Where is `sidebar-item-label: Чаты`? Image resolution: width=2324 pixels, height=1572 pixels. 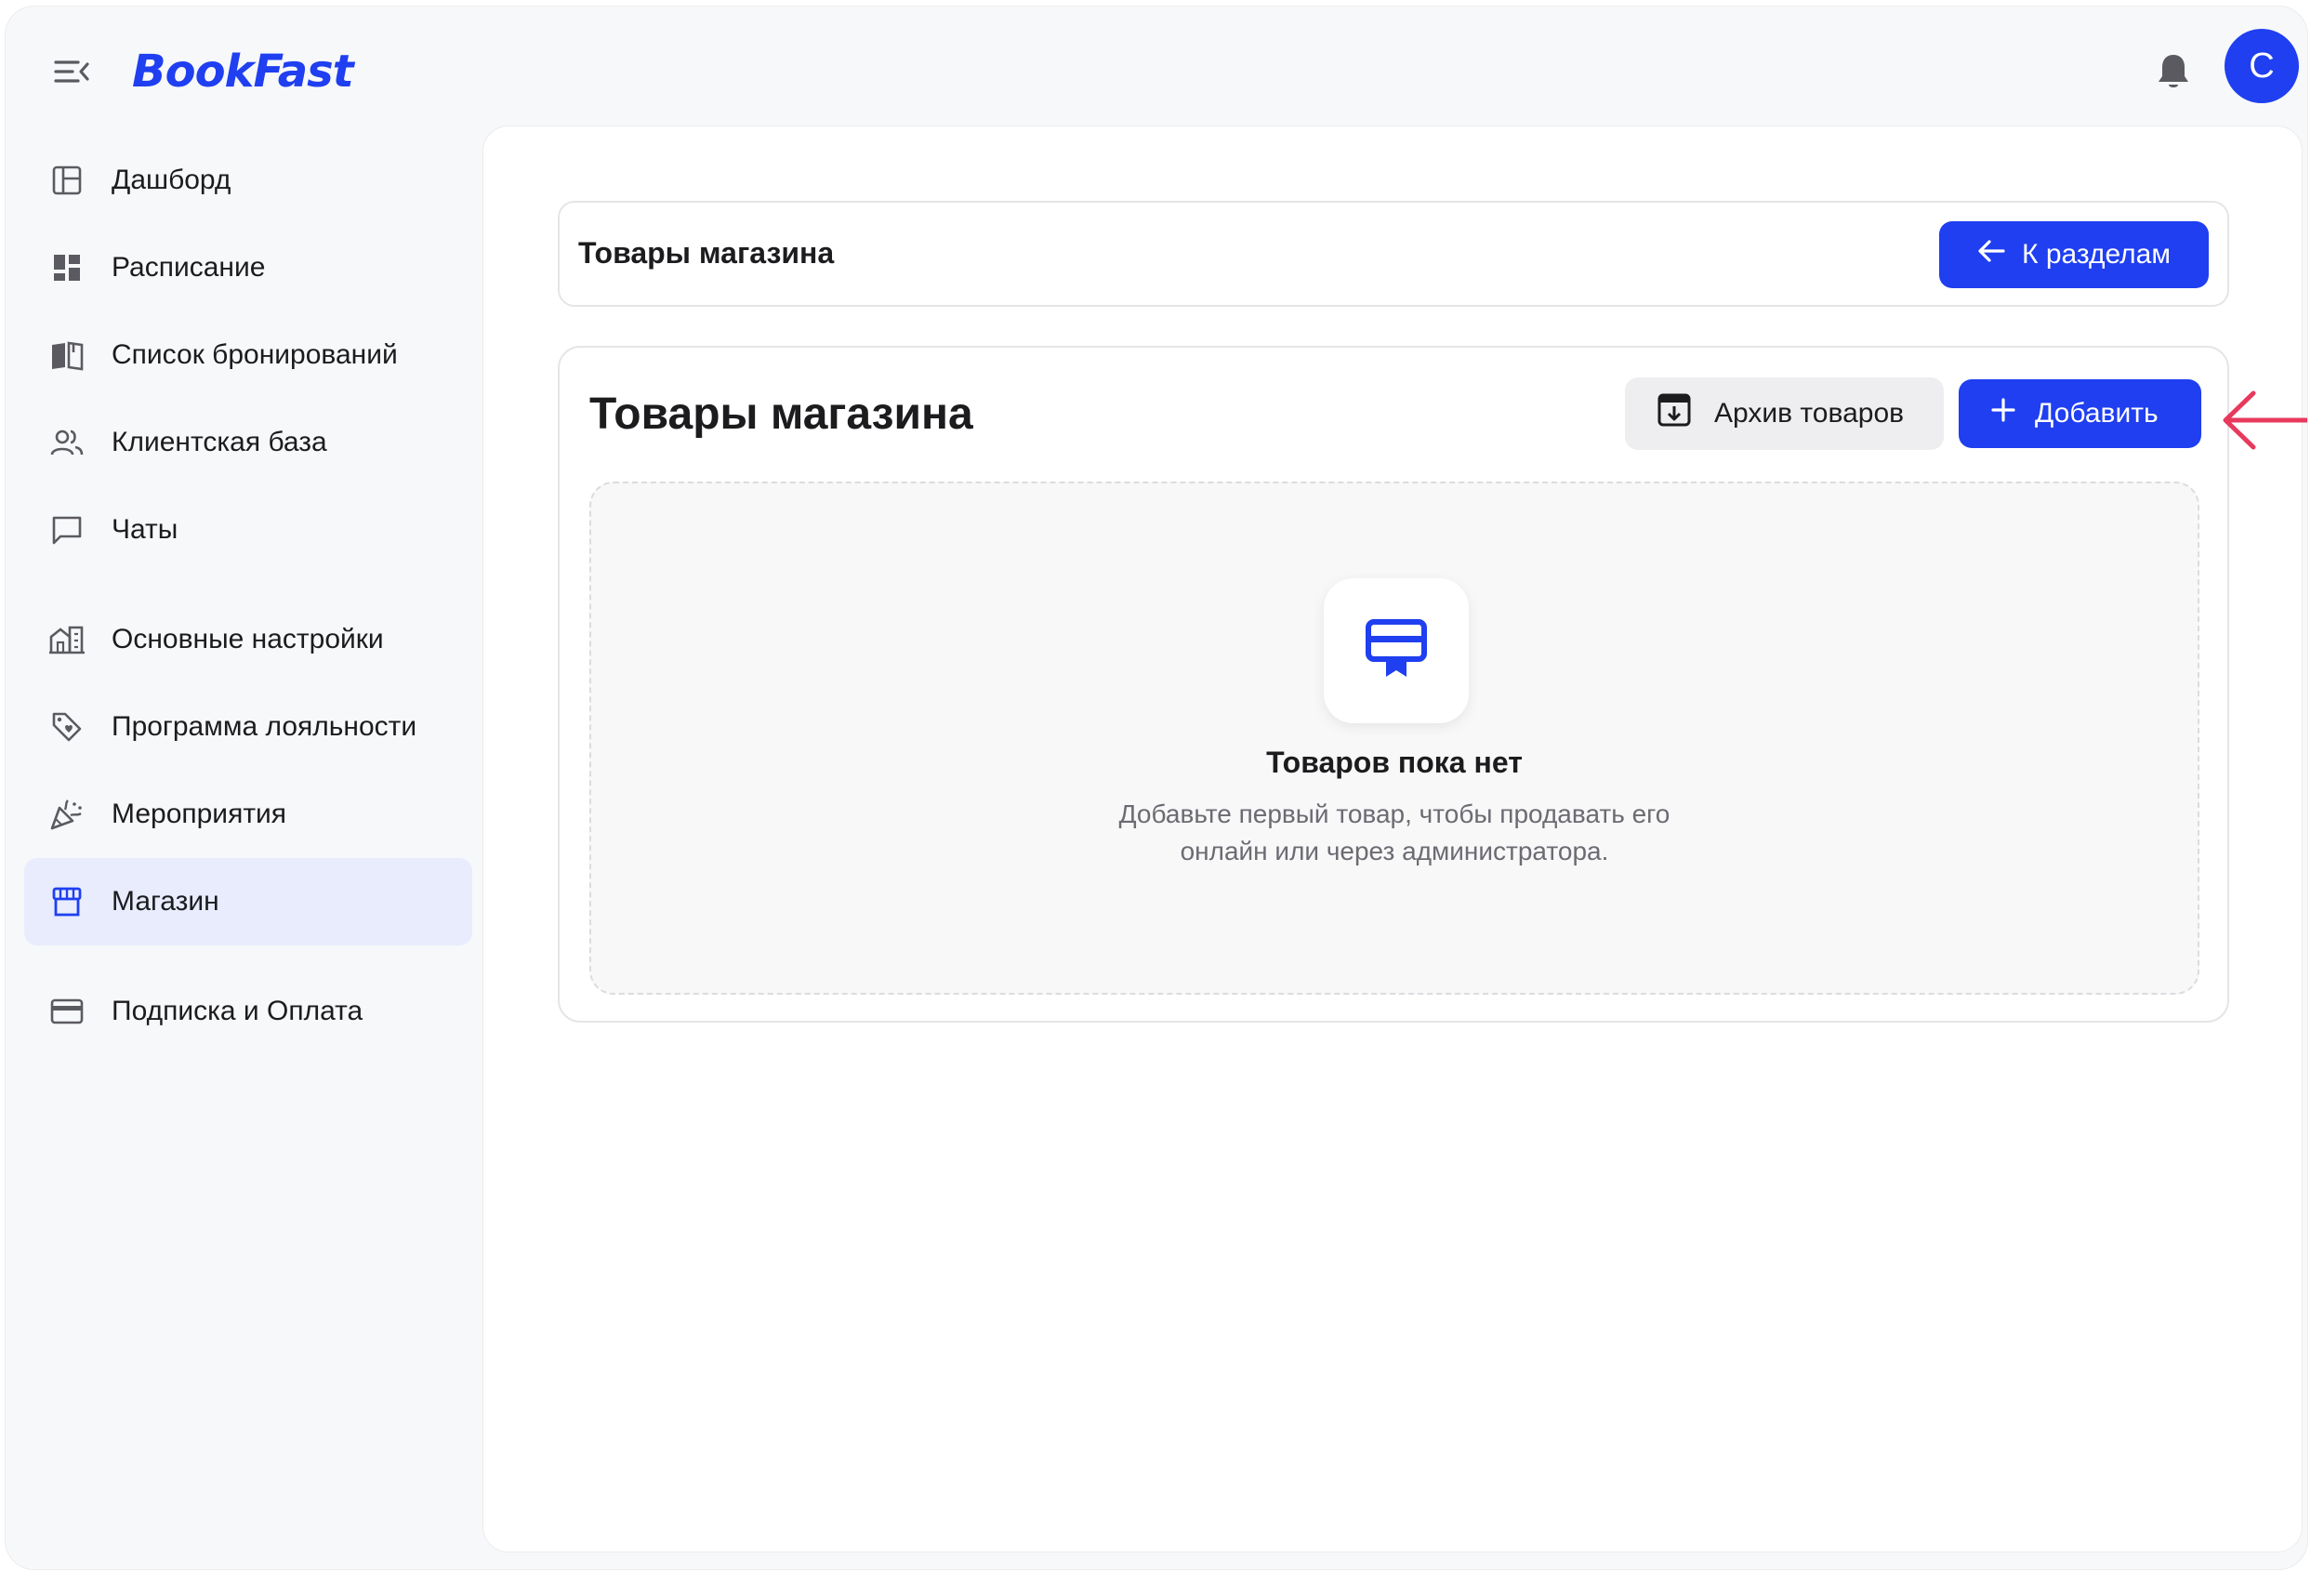 sidebar-item-label: Чаты is located at coordinates (145, 529).